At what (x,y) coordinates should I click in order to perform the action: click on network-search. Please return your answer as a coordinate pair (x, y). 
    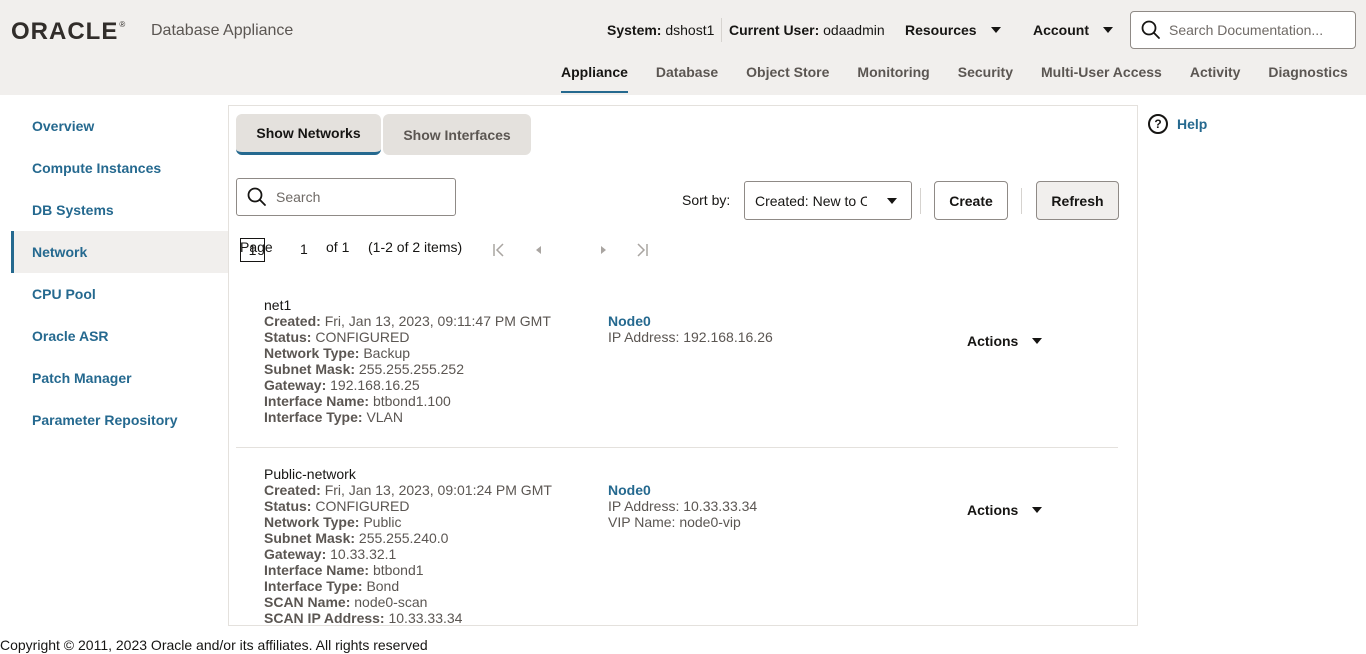
    Looking at the image, I should click on (346, 197).